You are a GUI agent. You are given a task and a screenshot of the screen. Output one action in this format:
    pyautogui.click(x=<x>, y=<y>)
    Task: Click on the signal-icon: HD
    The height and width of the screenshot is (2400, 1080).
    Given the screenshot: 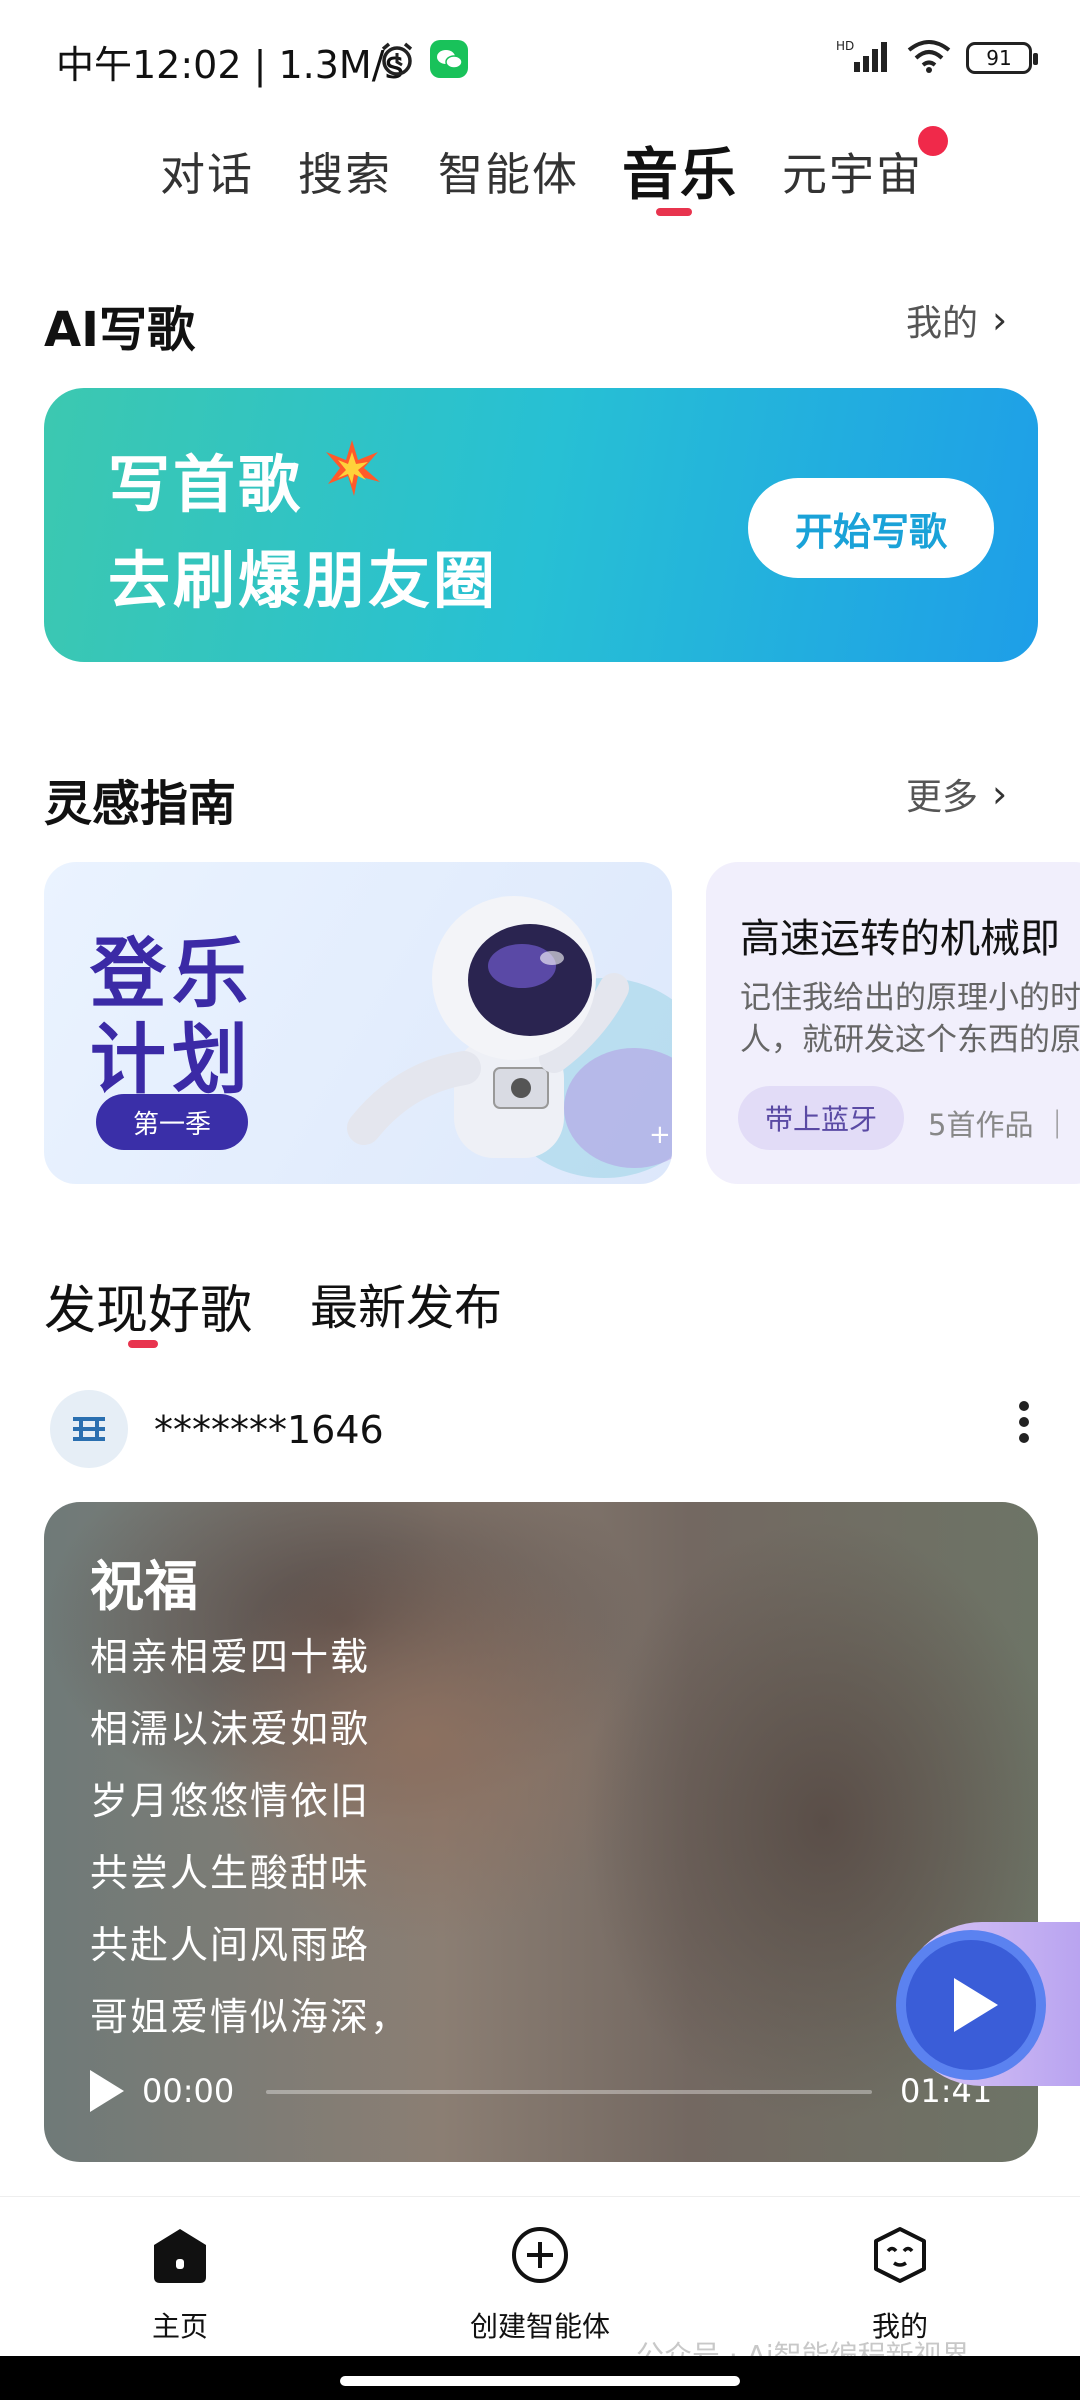 What is the action you would take?
    pyautogui.click(x=864, y=58)
    